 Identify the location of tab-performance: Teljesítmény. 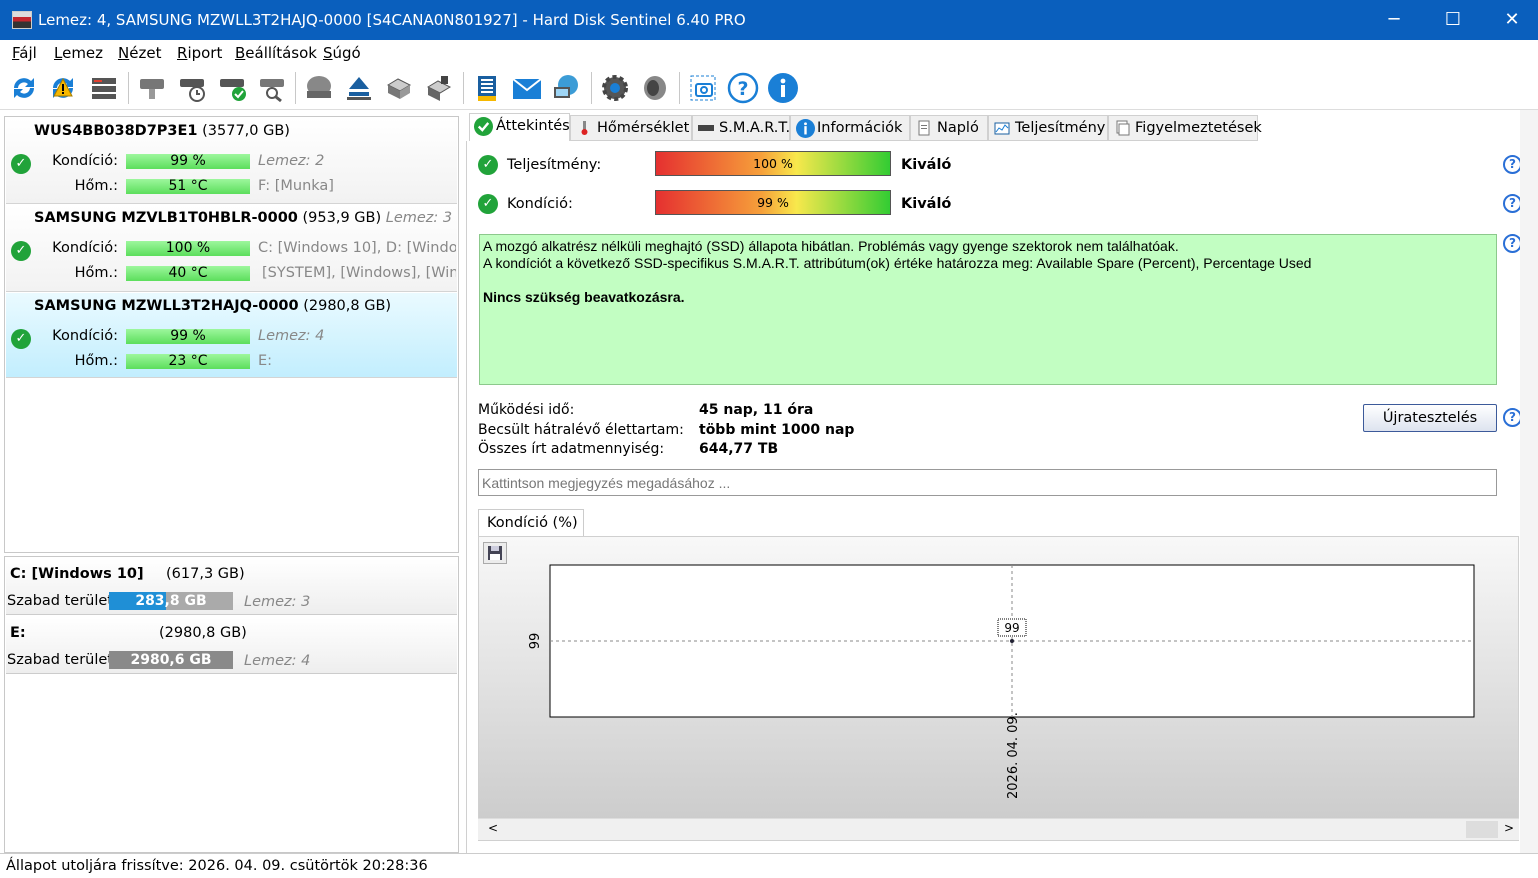
(1048, 128).